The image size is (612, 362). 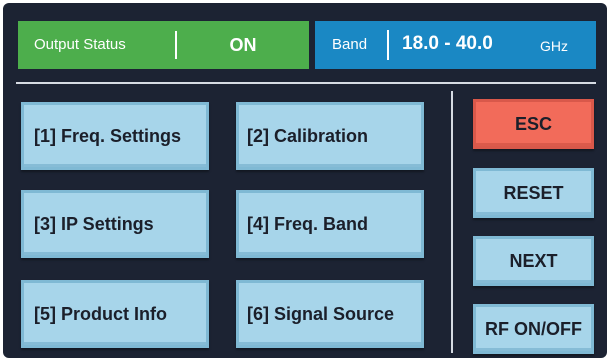 I want to click on band-divider, so click(x=388, y=45).